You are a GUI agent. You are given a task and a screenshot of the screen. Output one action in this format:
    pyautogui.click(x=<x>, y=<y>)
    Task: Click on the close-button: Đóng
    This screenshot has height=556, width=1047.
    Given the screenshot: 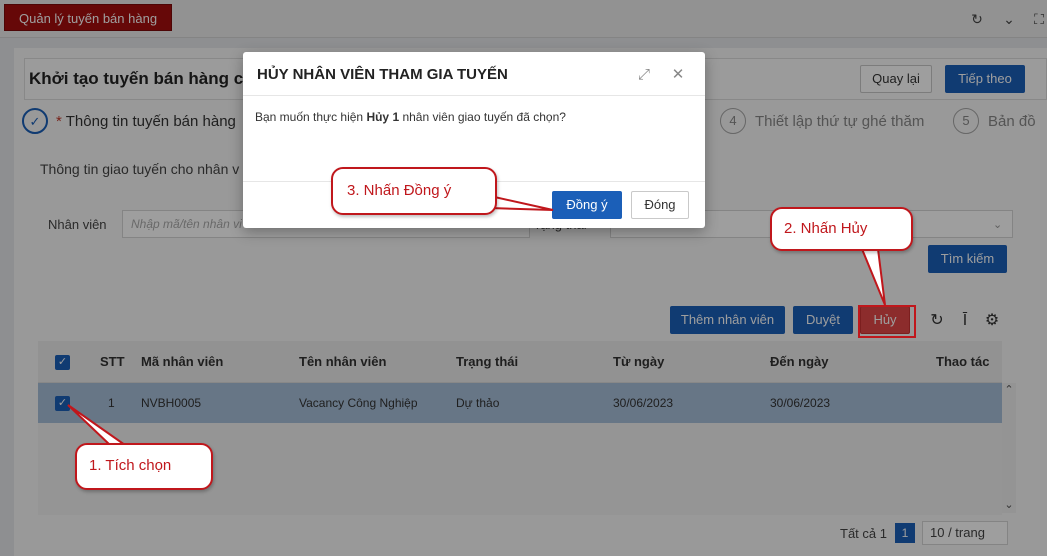 What is the action you would take?
    pyautogui.click(x=660, y=205)
    